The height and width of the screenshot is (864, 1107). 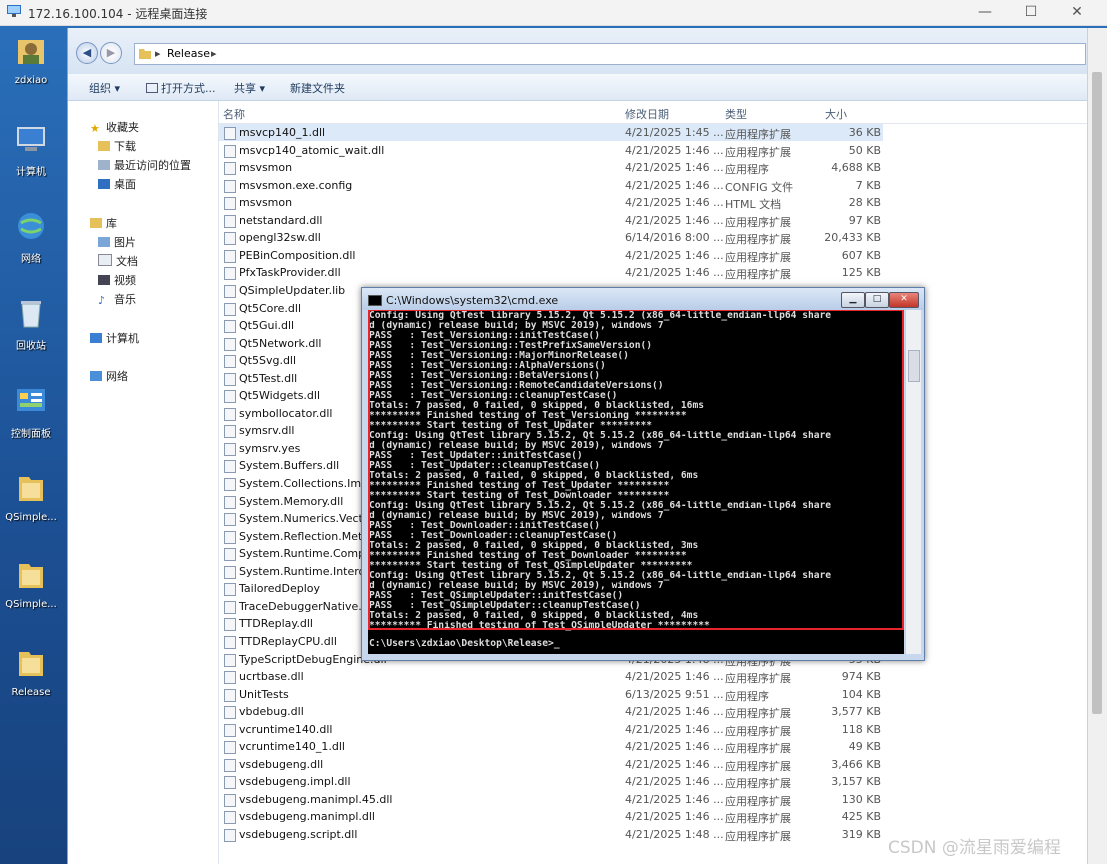 What do you see at coordinates (861, 677) in the screenshot?
I see `file-size: 974 KB` at bounding box center [861, 677].